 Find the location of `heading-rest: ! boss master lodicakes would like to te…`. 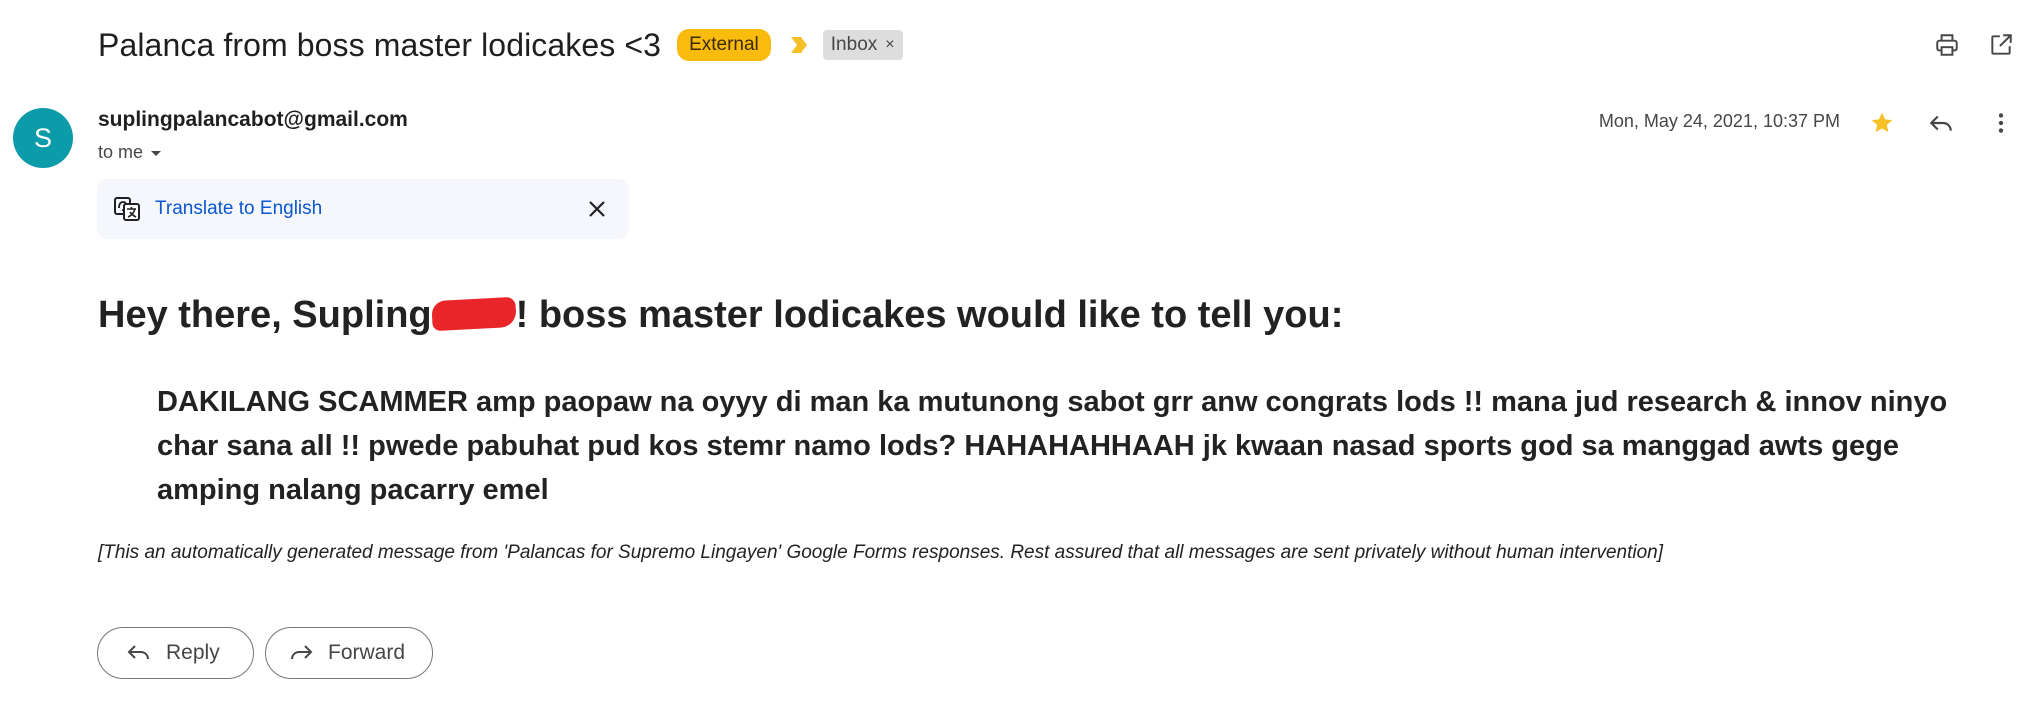

heading-rest: ! boss master lodicakes would like to te… is located at coordinates (929, 315).